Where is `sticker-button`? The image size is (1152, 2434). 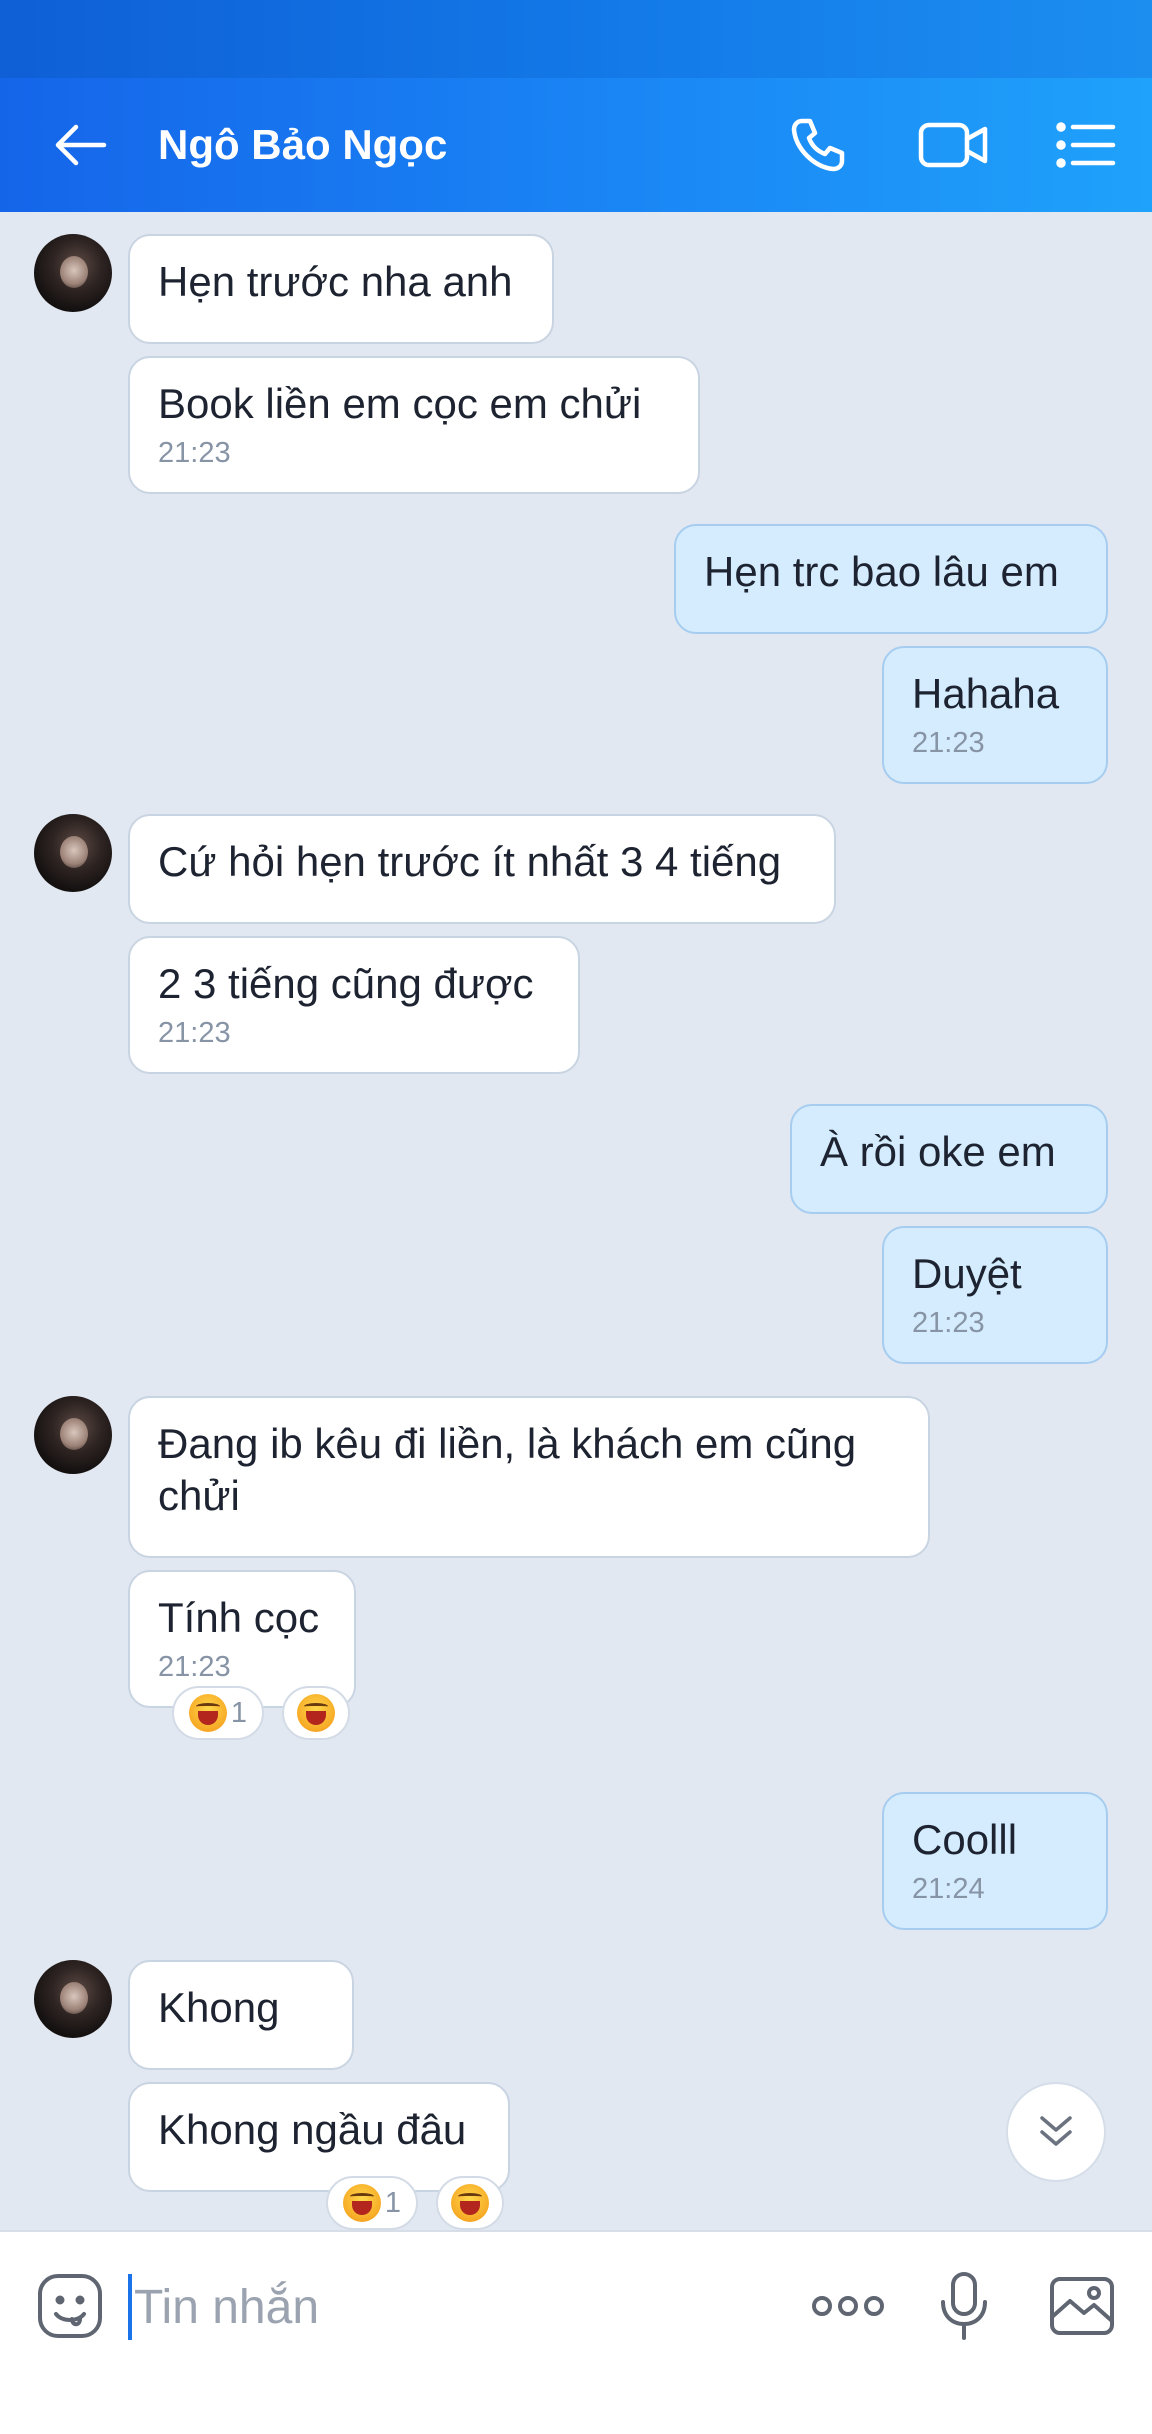 sticker-button is located at coordinates (70, 2306).